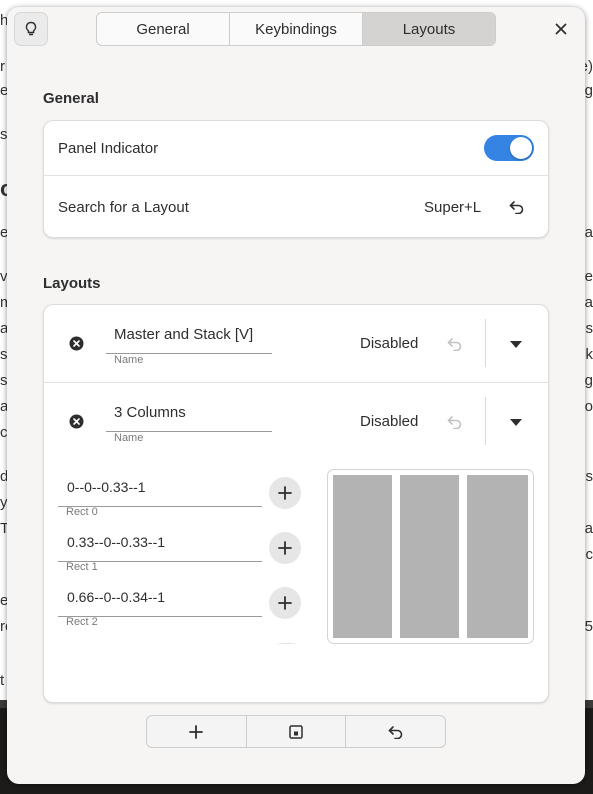 This screenshot has width=593, height=794. Describe the element at coordinates (72, 283) in the screenshot. I see `layouts-section-title: Layouts` at that location.